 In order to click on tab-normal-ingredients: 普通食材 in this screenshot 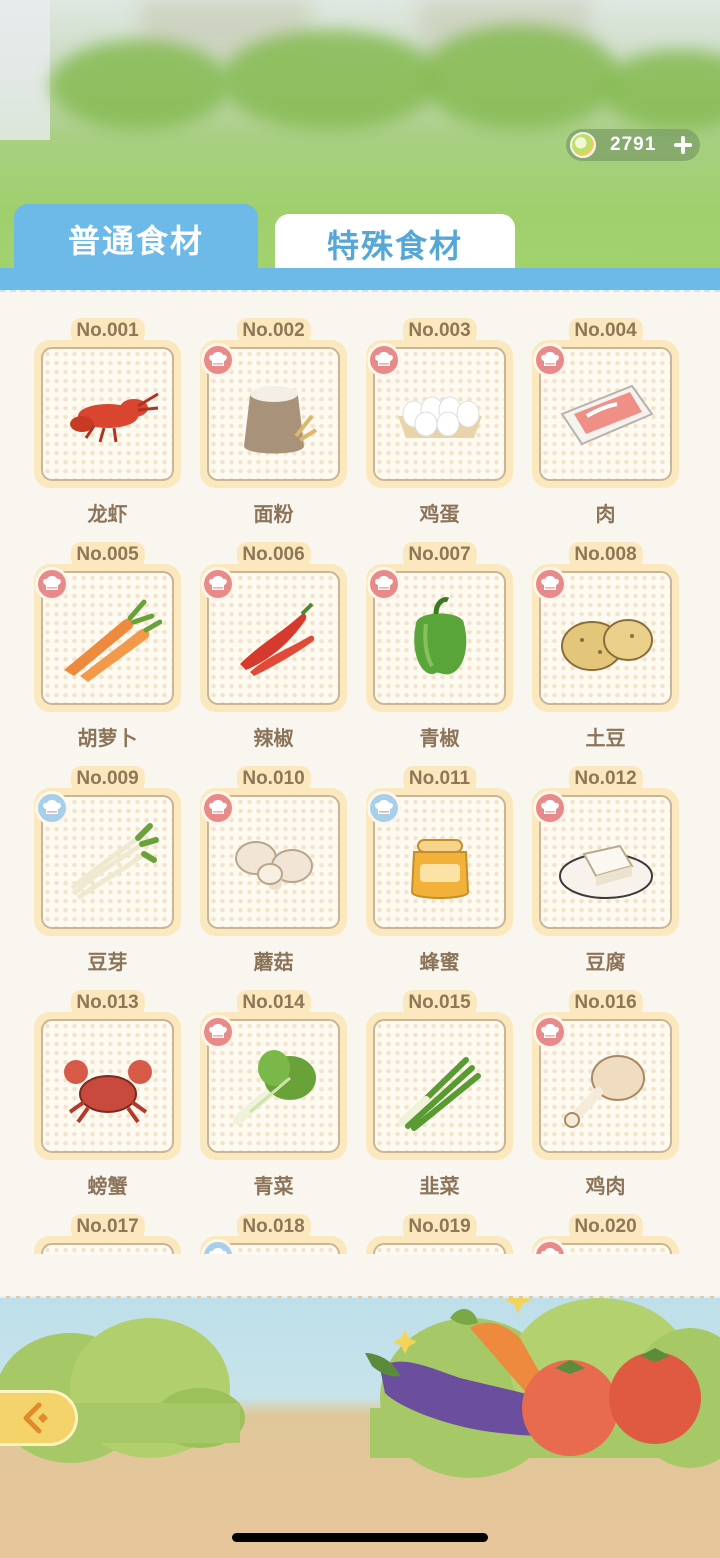, I will do `click(136, 239)`.